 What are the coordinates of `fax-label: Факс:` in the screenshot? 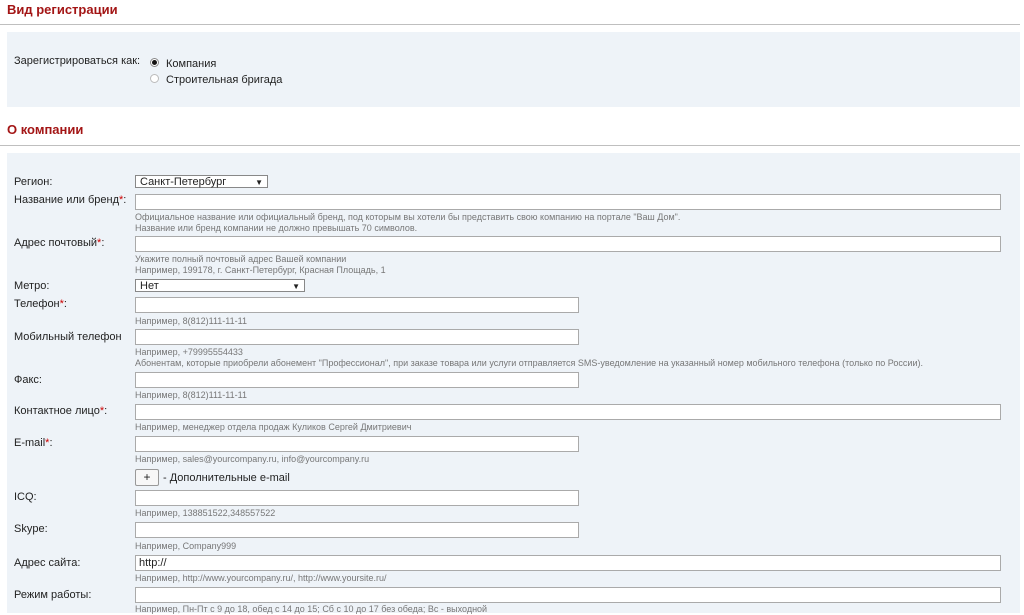 It's located at (28, 380).